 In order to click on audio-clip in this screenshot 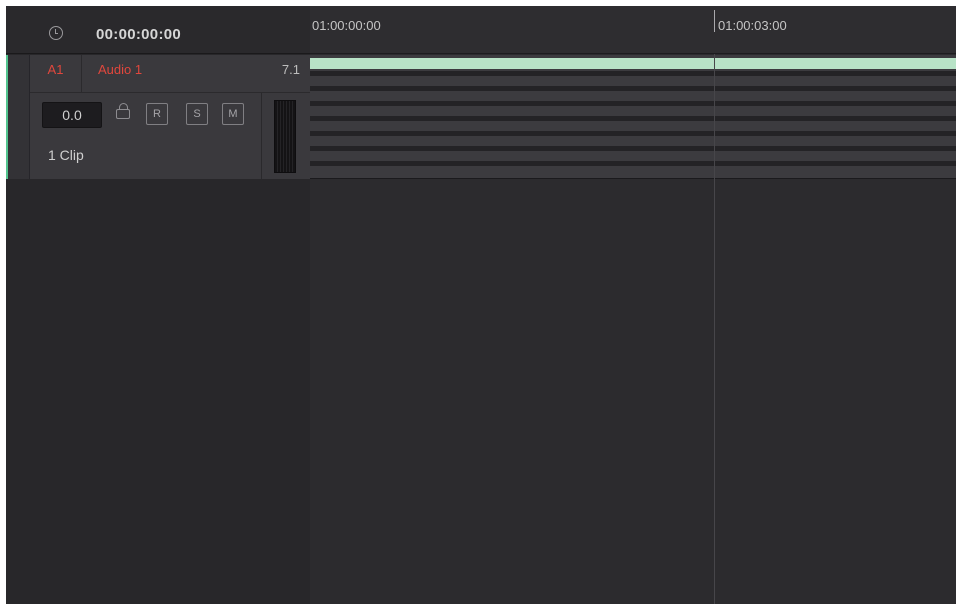, I will do `click(633, 117)`.